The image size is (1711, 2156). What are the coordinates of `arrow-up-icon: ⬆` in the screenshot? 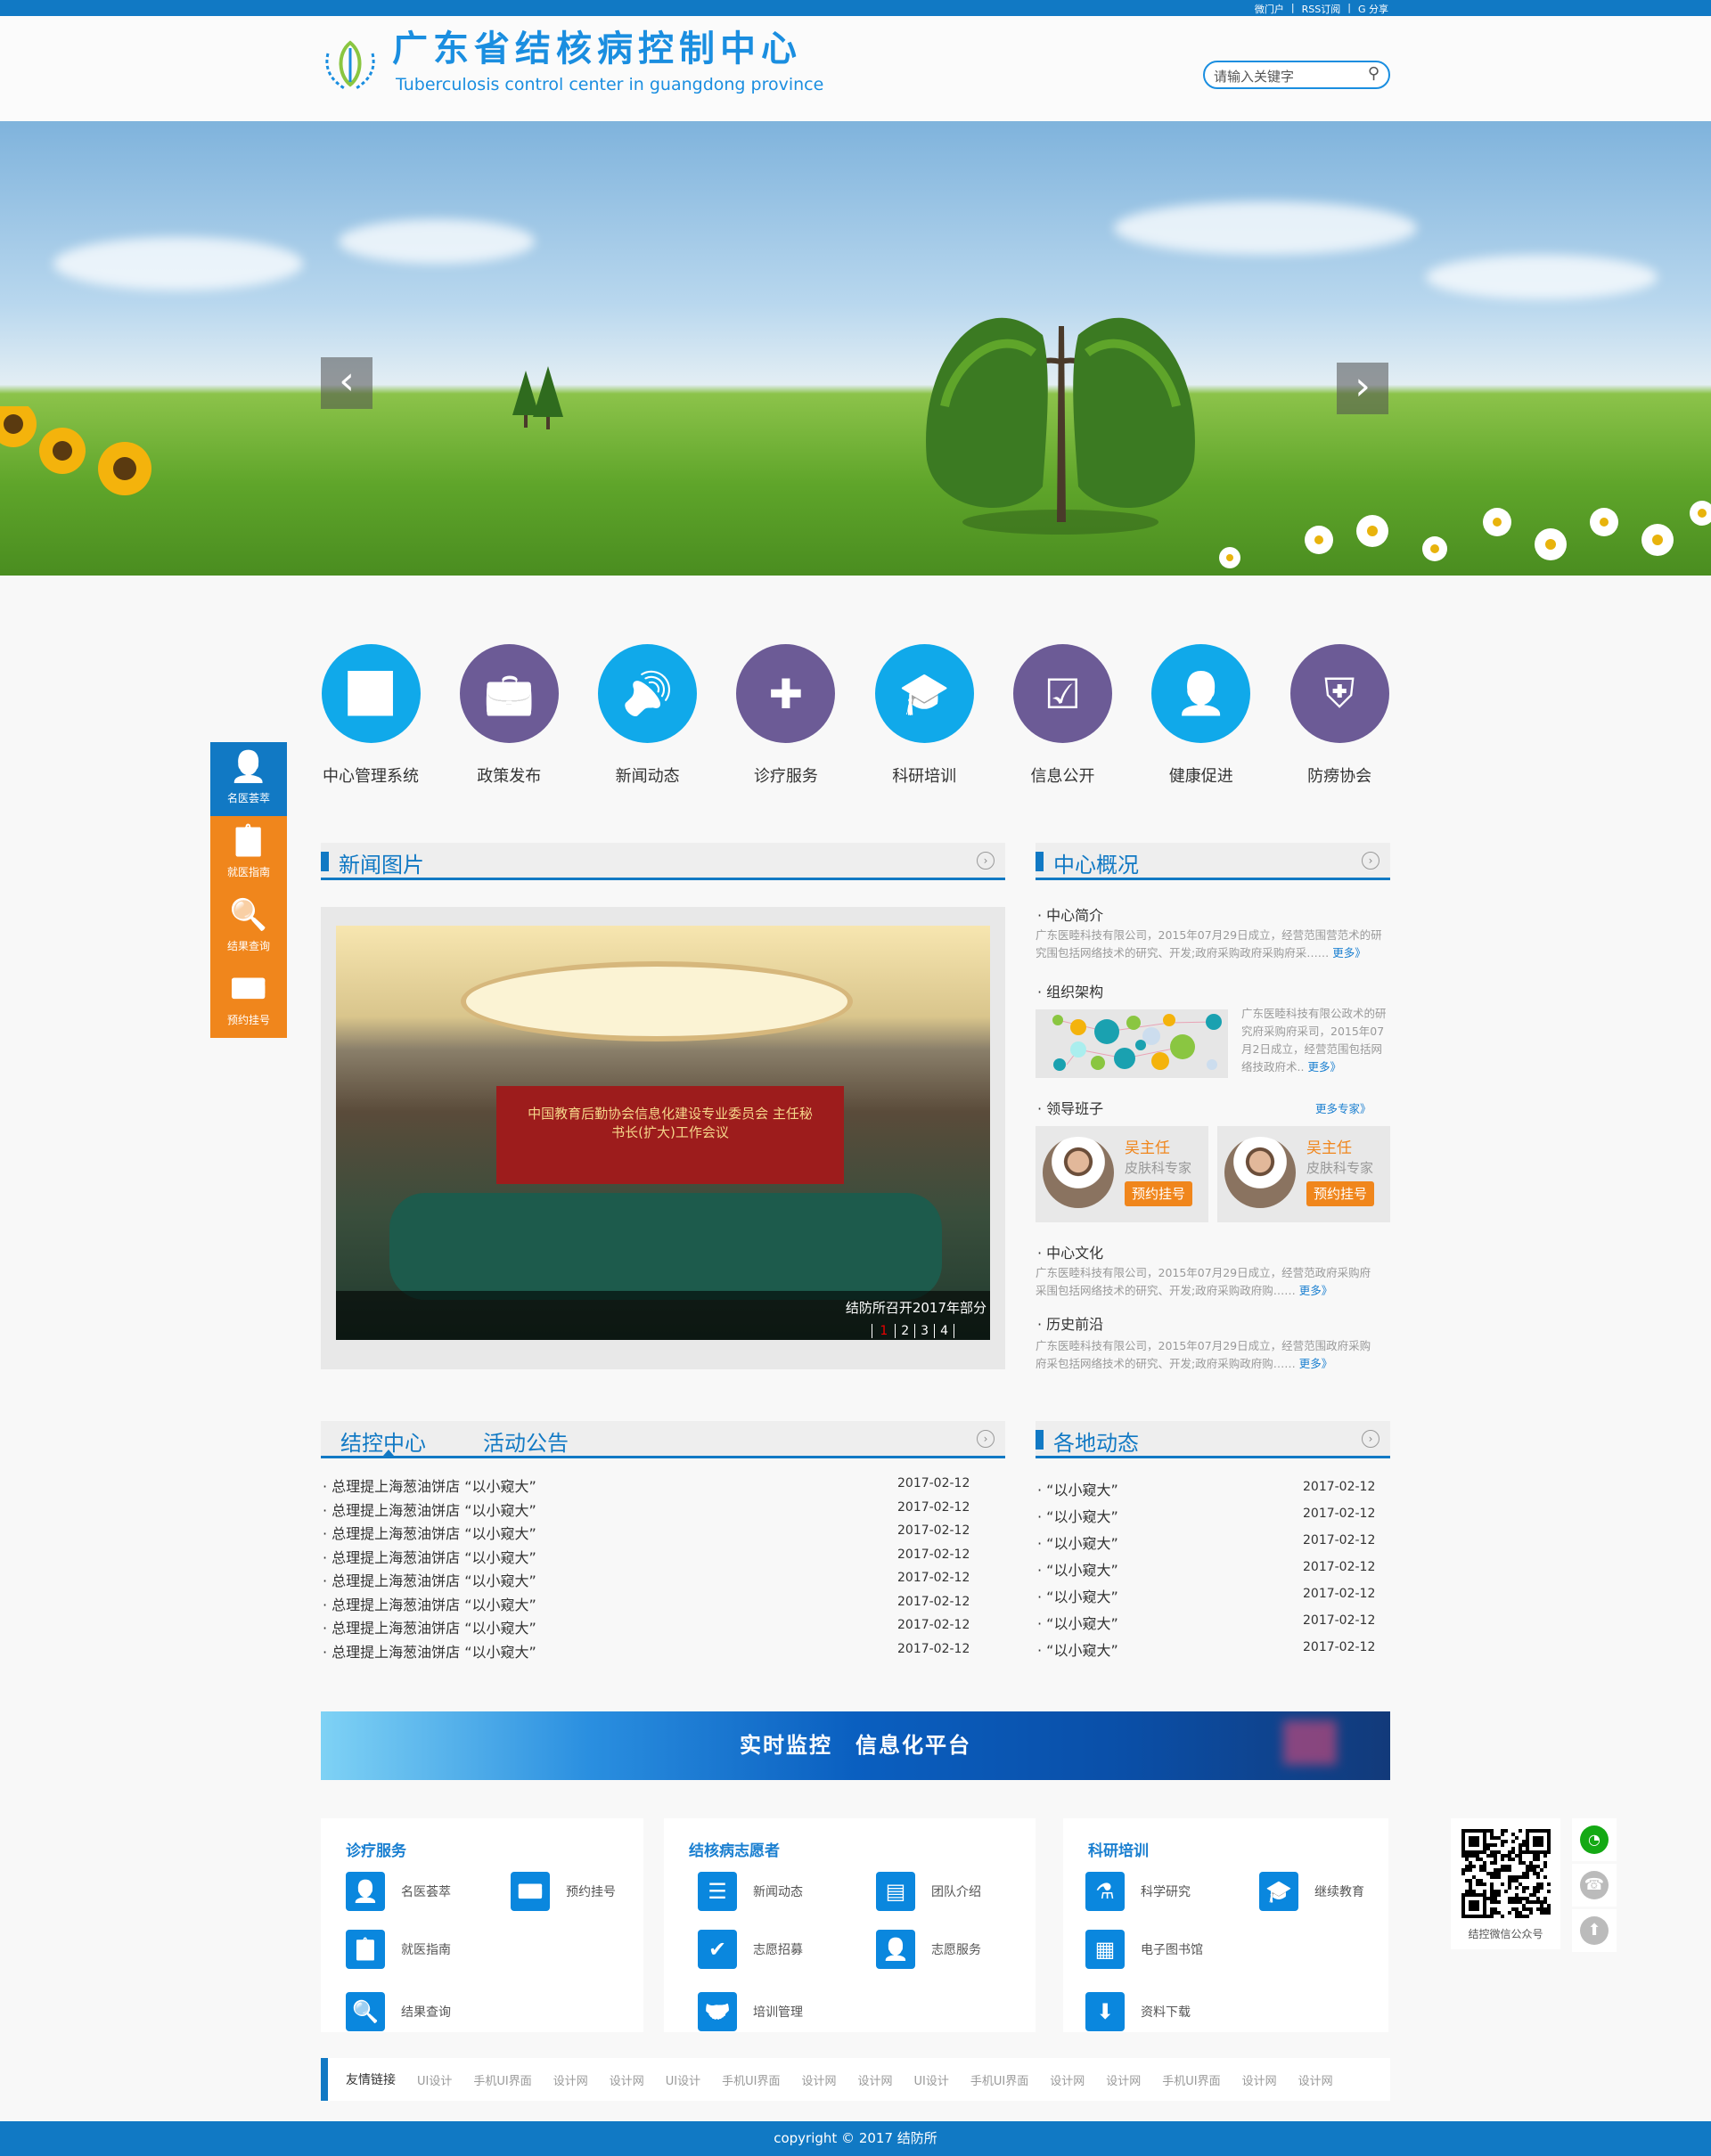 It's located at (1594, 1930).